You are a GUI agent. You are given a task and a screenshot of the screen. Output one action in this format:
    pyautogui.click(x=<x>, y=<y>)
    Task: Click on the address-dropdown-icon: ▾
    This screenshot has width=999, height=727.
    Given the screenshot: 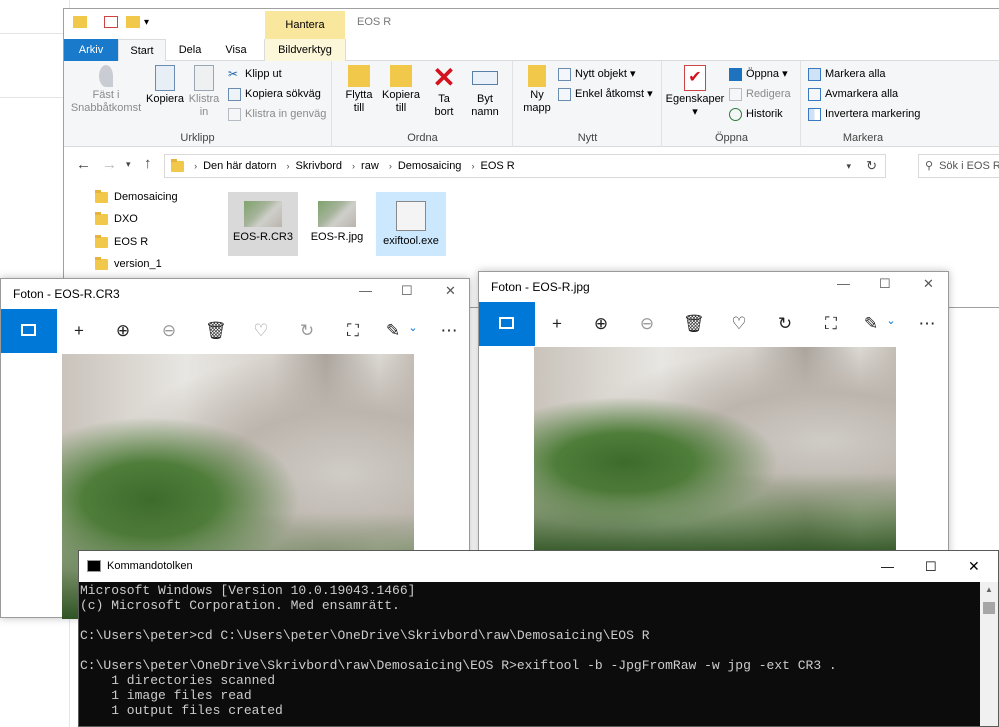 What is the action you would take?
    pyautogui.click(x=848, y=166)
    